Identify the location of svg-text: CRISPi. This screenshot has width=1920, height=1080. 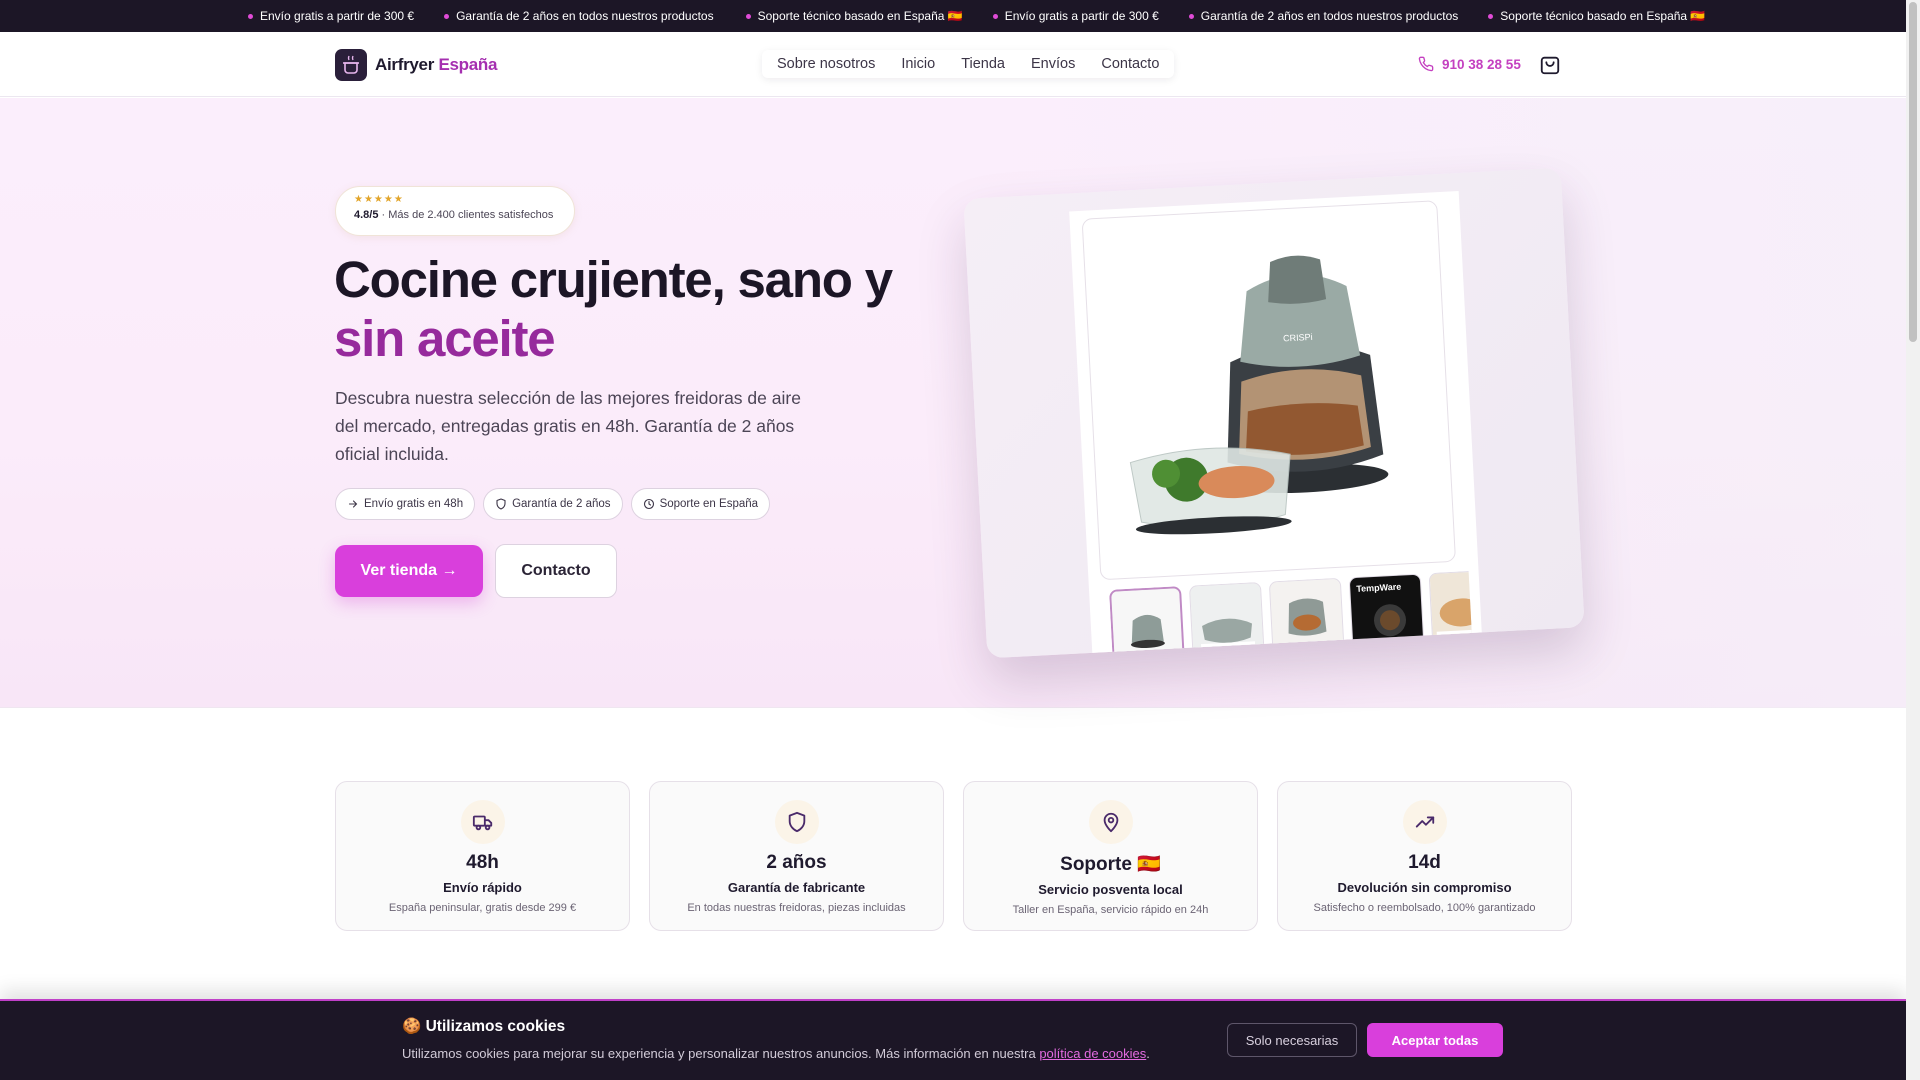
(1298, 338).